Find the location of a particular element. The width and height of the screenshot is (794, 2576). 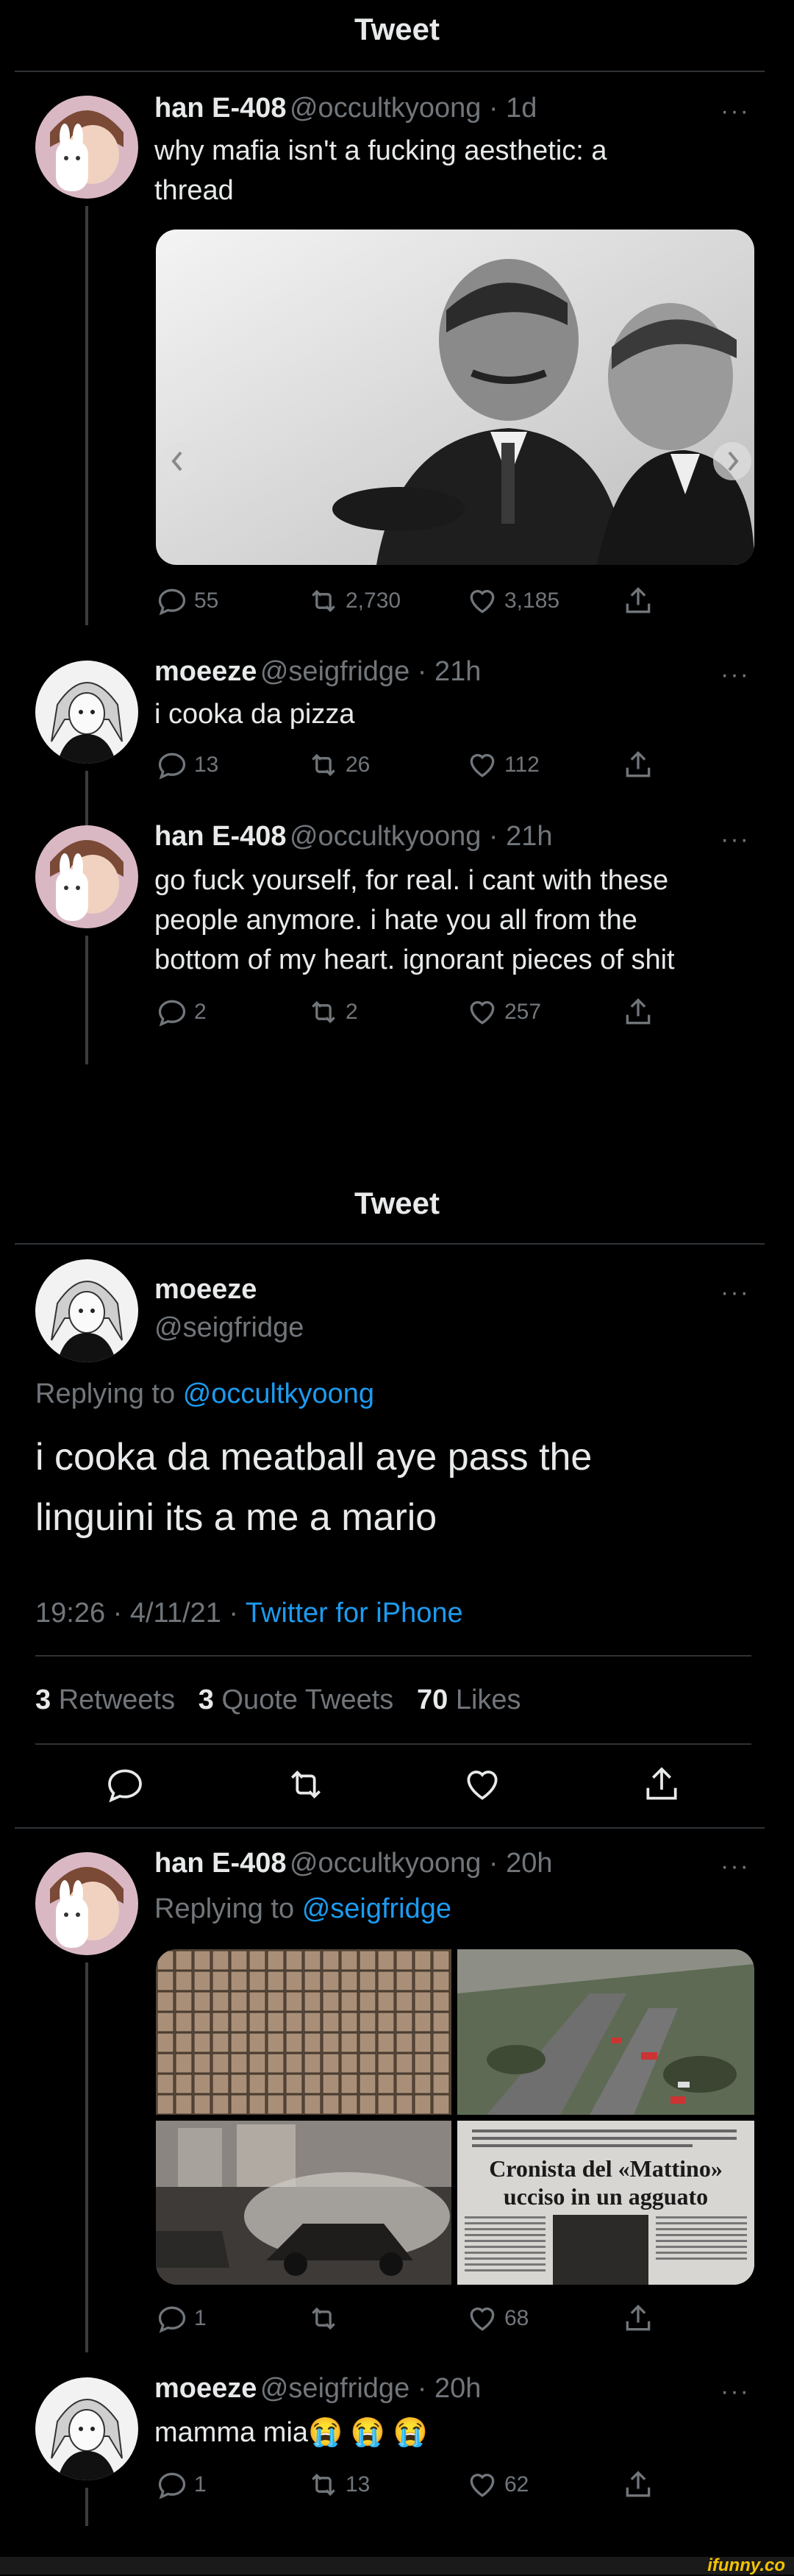

retweet-button: 26 is located at coordinates (338, 765).